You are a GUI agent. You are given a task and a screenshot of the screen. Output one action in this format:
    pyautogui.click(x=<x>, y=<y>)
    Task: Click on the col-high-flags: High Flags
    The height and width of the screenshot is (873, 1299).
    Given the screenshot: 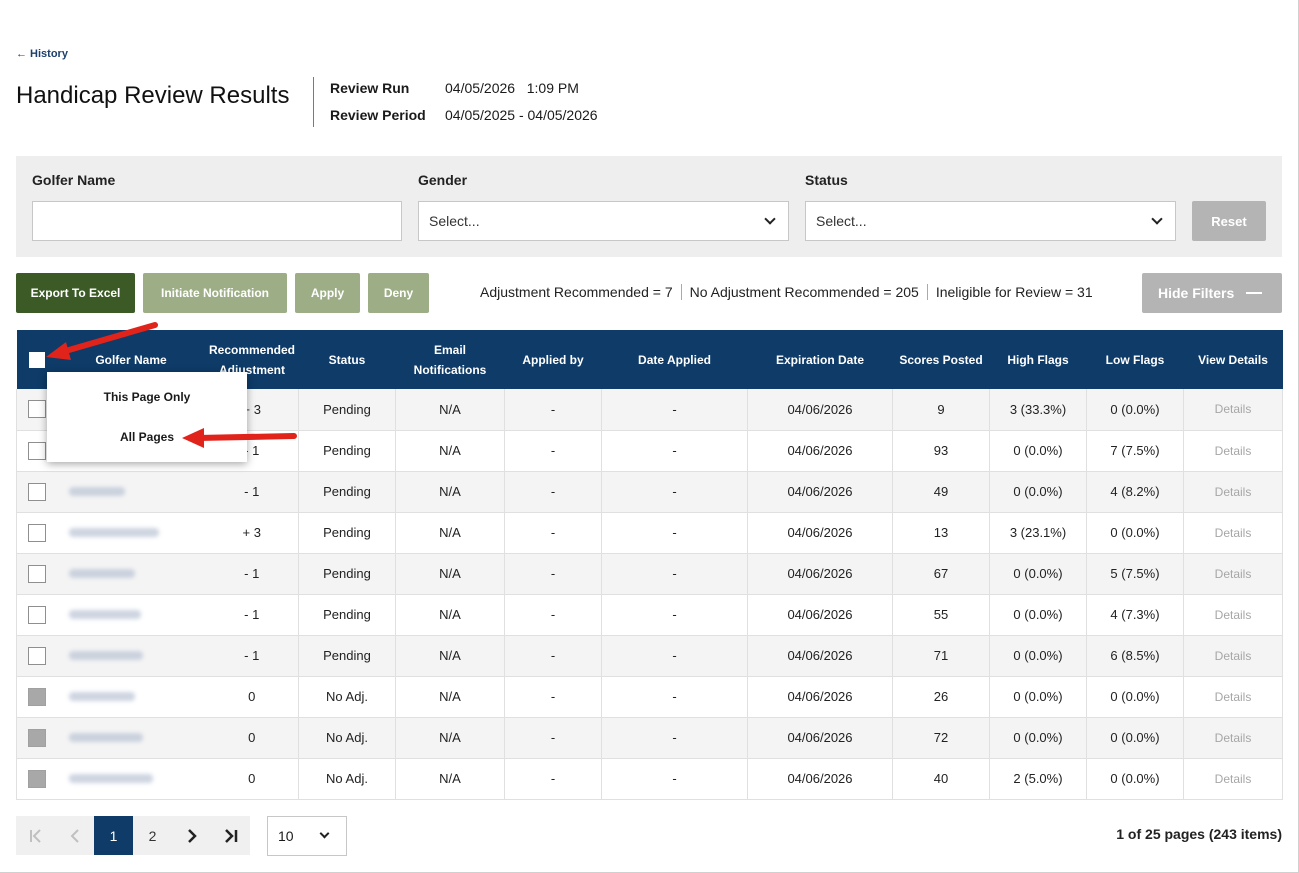 What is the action you would take?
    pyautogui.click(x=1038, y=359)
    